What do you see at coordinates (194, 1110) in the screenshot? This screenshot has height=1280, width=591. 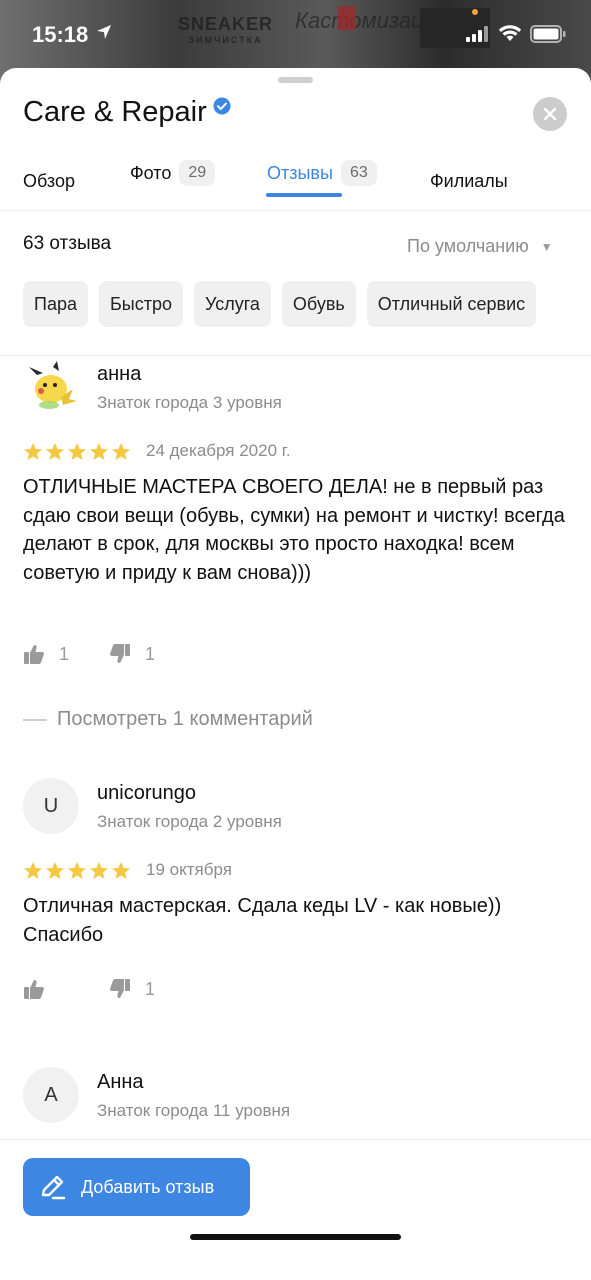 I see `reviewer-level: Знаток города 11 уровня` at bounding box center [194, 1110].